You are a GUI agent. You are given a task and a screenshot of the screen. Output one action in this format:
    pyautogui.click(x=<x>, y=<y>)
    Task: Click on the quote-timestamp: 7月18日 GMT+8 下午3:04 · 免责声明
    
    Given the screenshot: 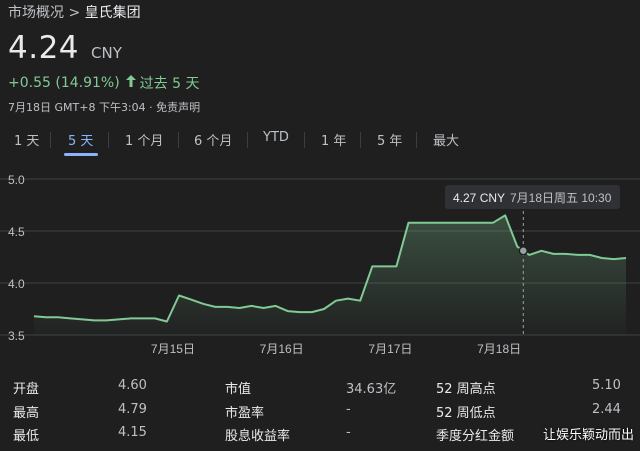 What is the action you would take?
    pyautogui.click(x=104, y=107)
    